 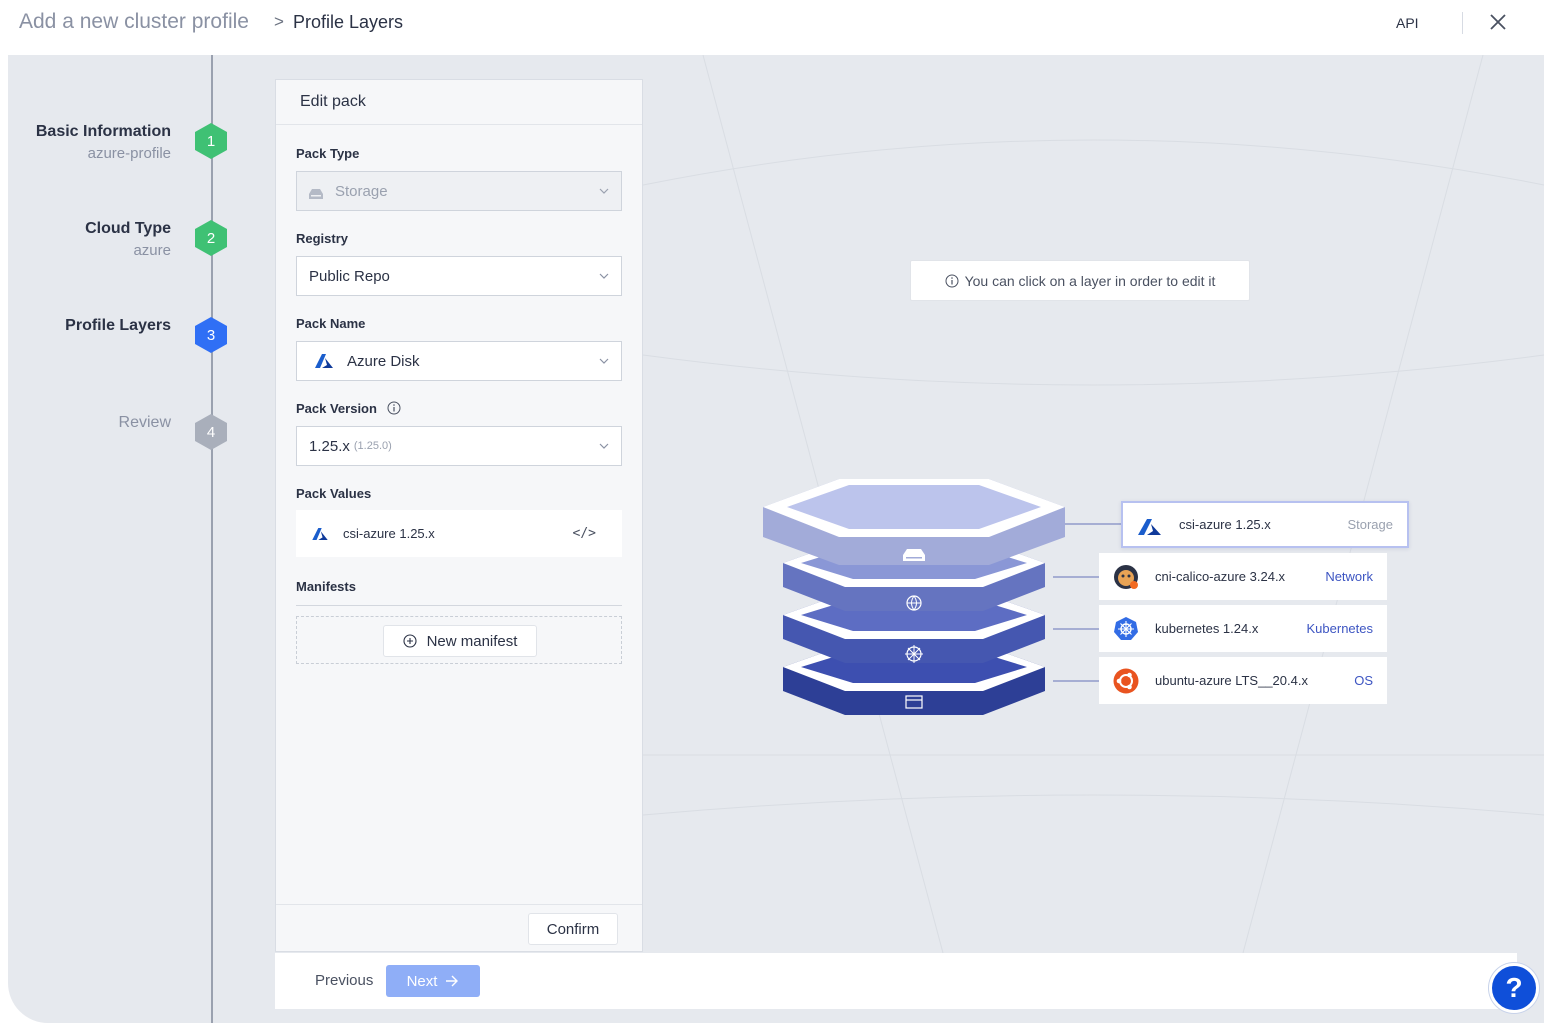 I want to click on pack-name-value: Azure Disk, so click(x=383, y=361).